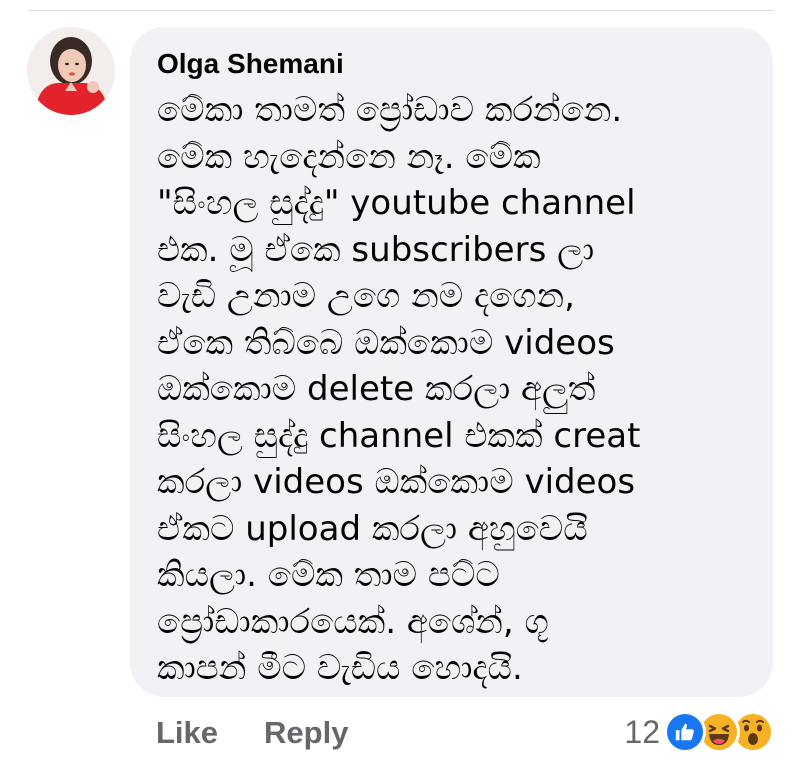 The height and width of the screenshot is (761, 800). What do you see at coordinates (386, 342) in the screenshot?
I see `comment-line: ඒකෙ තිබ්බෙ ඔක්කොම videos` at bounding box center [386, 342].